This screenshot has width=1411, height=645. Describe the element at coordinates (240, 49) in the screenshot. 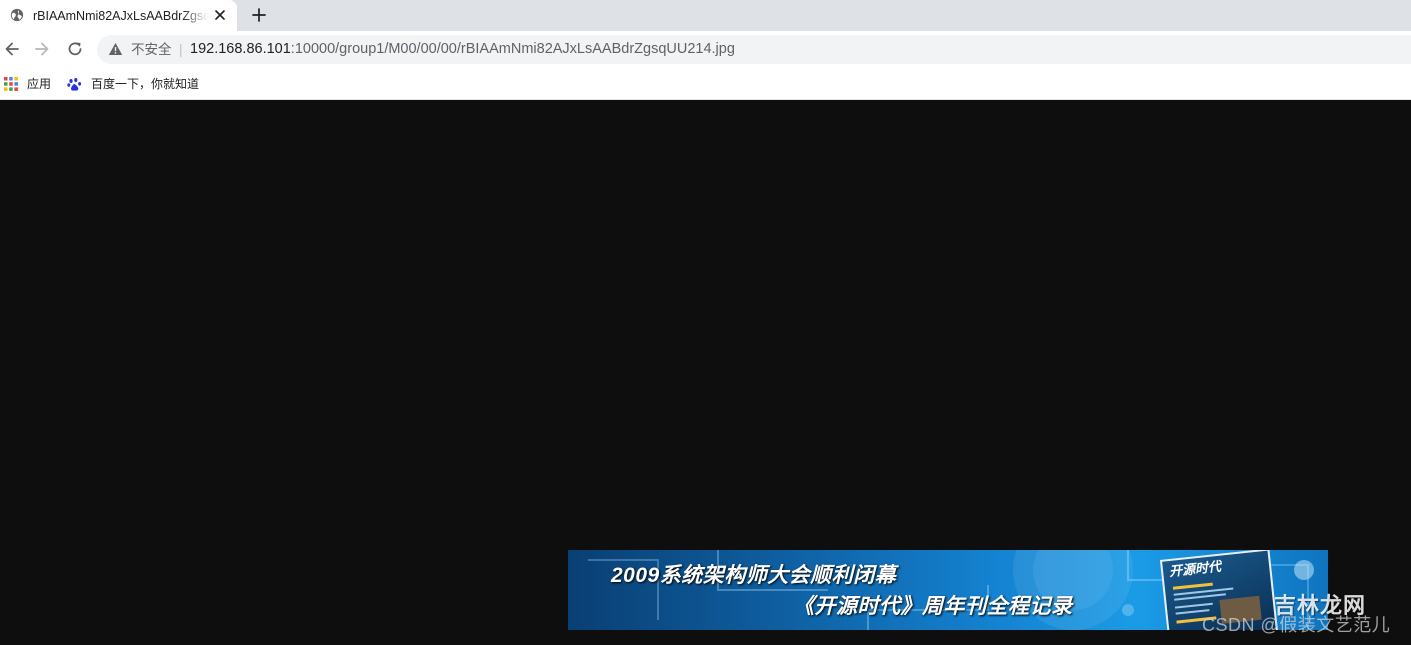

I see `url-host: 192.168.86.101` at that location.